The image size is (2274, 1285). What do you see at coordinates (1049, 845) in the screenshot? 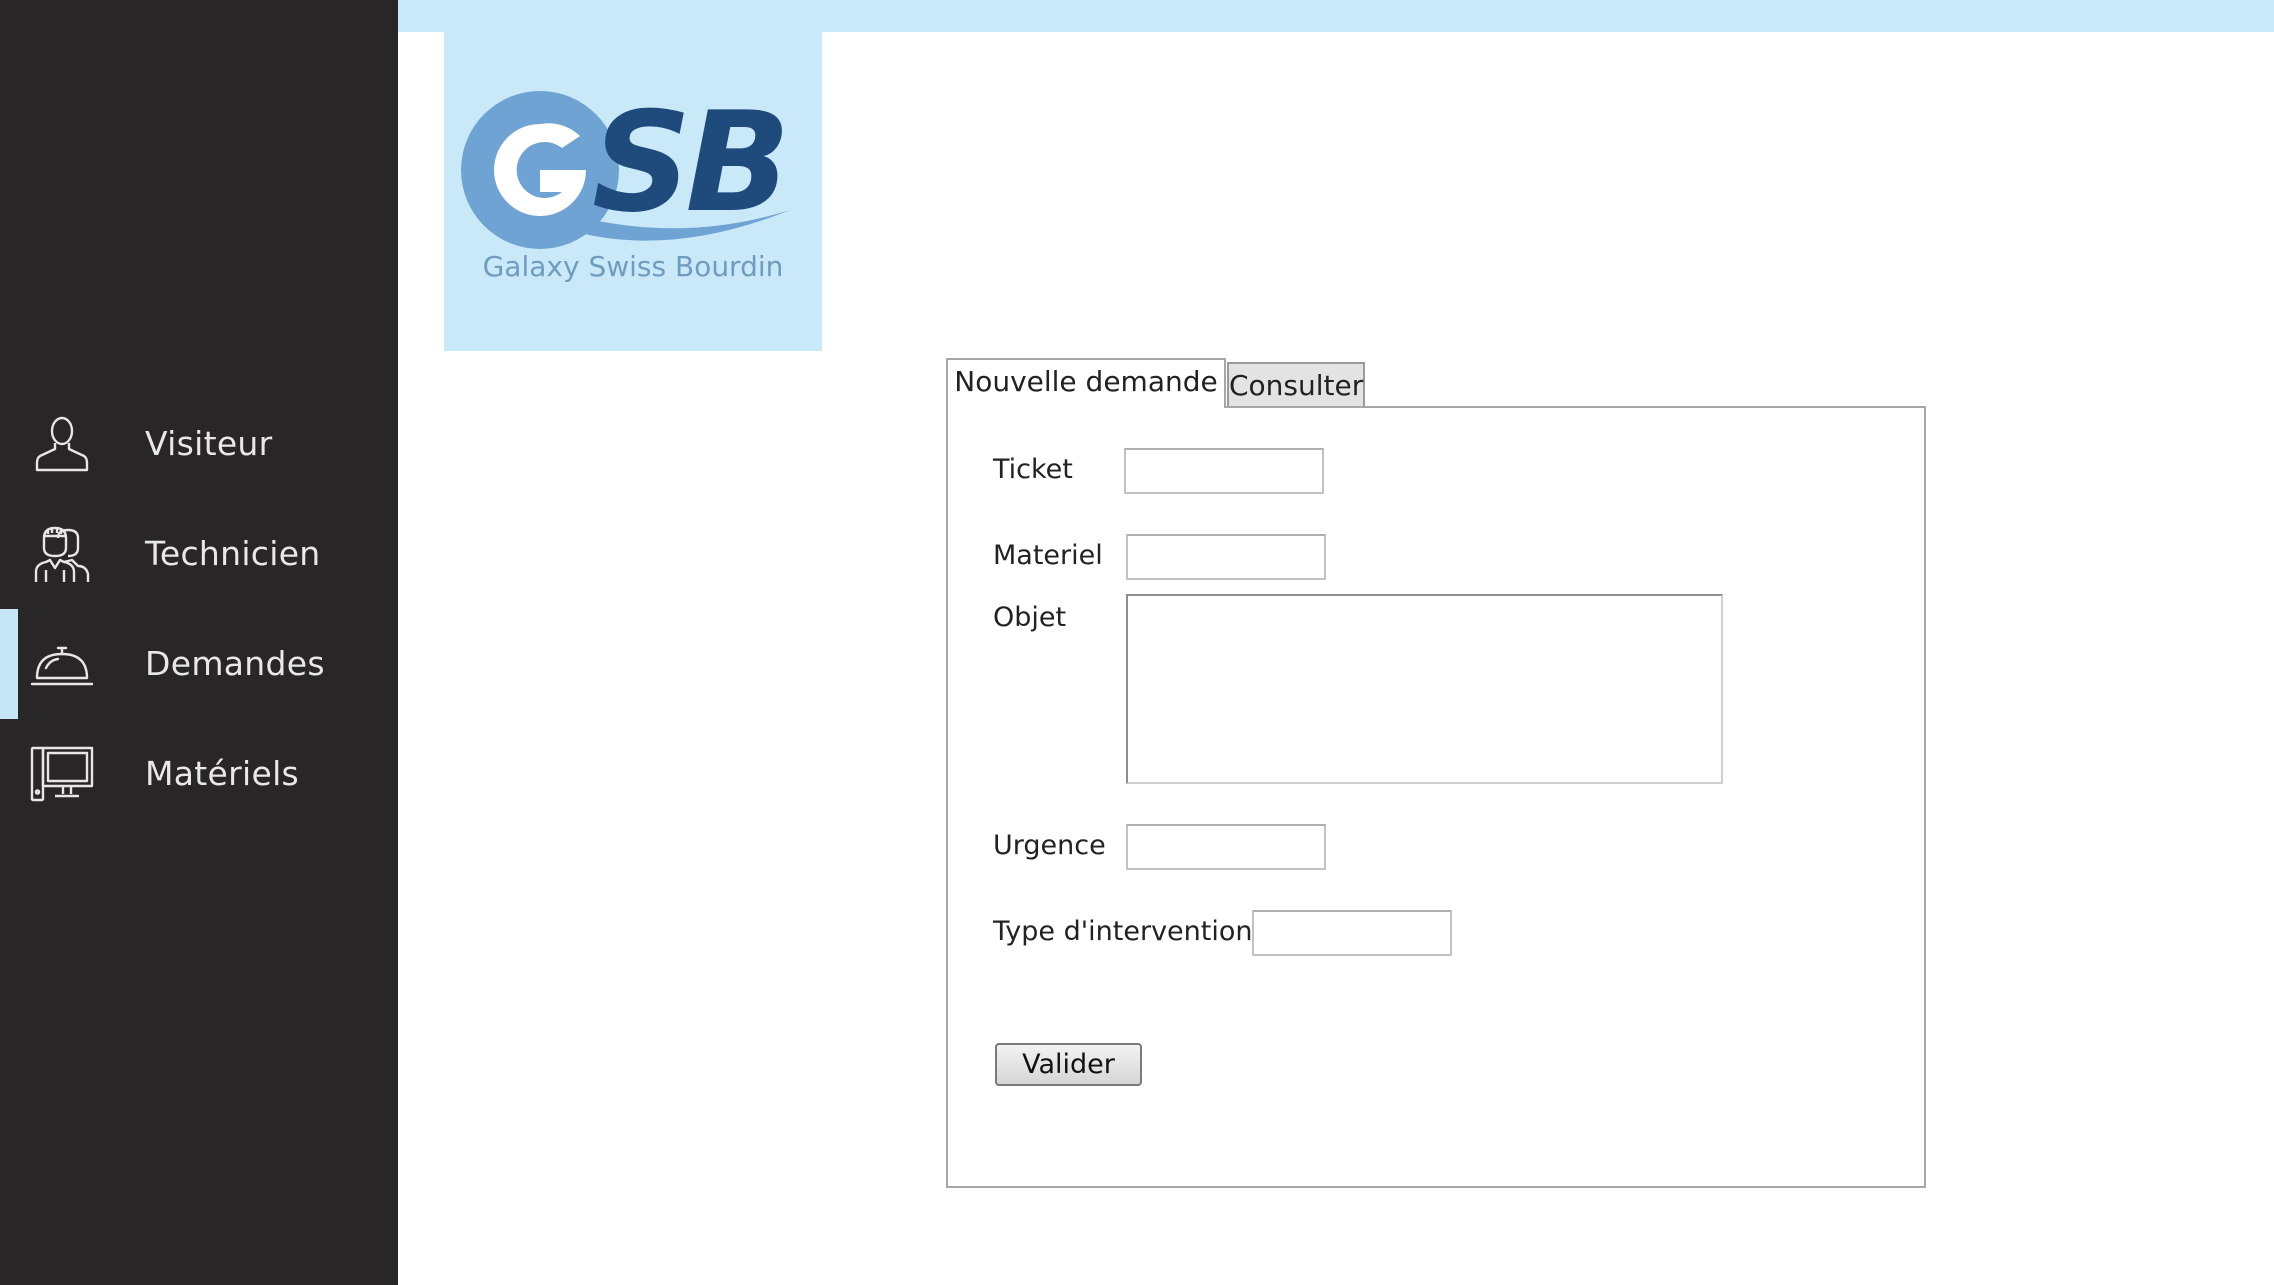
I see `urgence-label: Urgence` at bounding box center [1049, 845].